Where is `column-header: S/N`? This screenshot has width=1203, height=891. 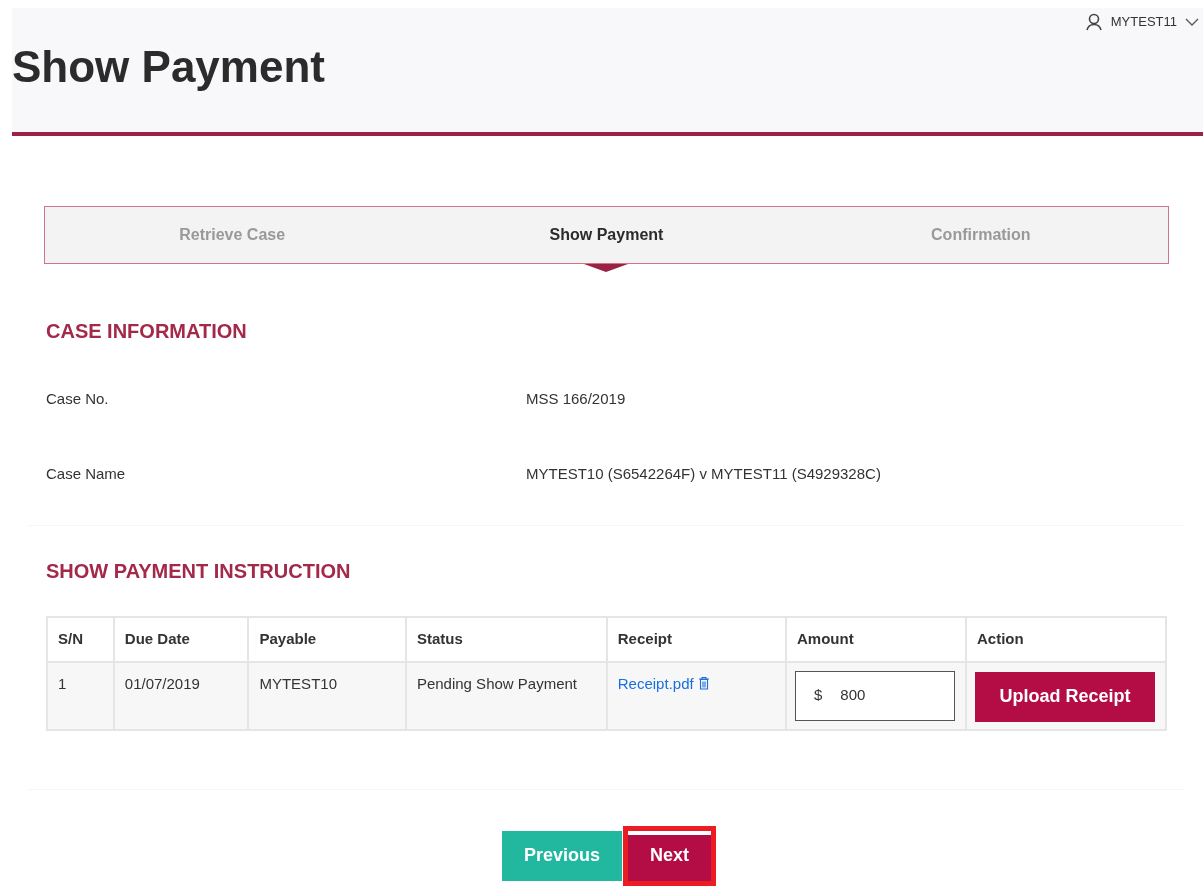
column-header: S/N is located at coordinates (80, 639).